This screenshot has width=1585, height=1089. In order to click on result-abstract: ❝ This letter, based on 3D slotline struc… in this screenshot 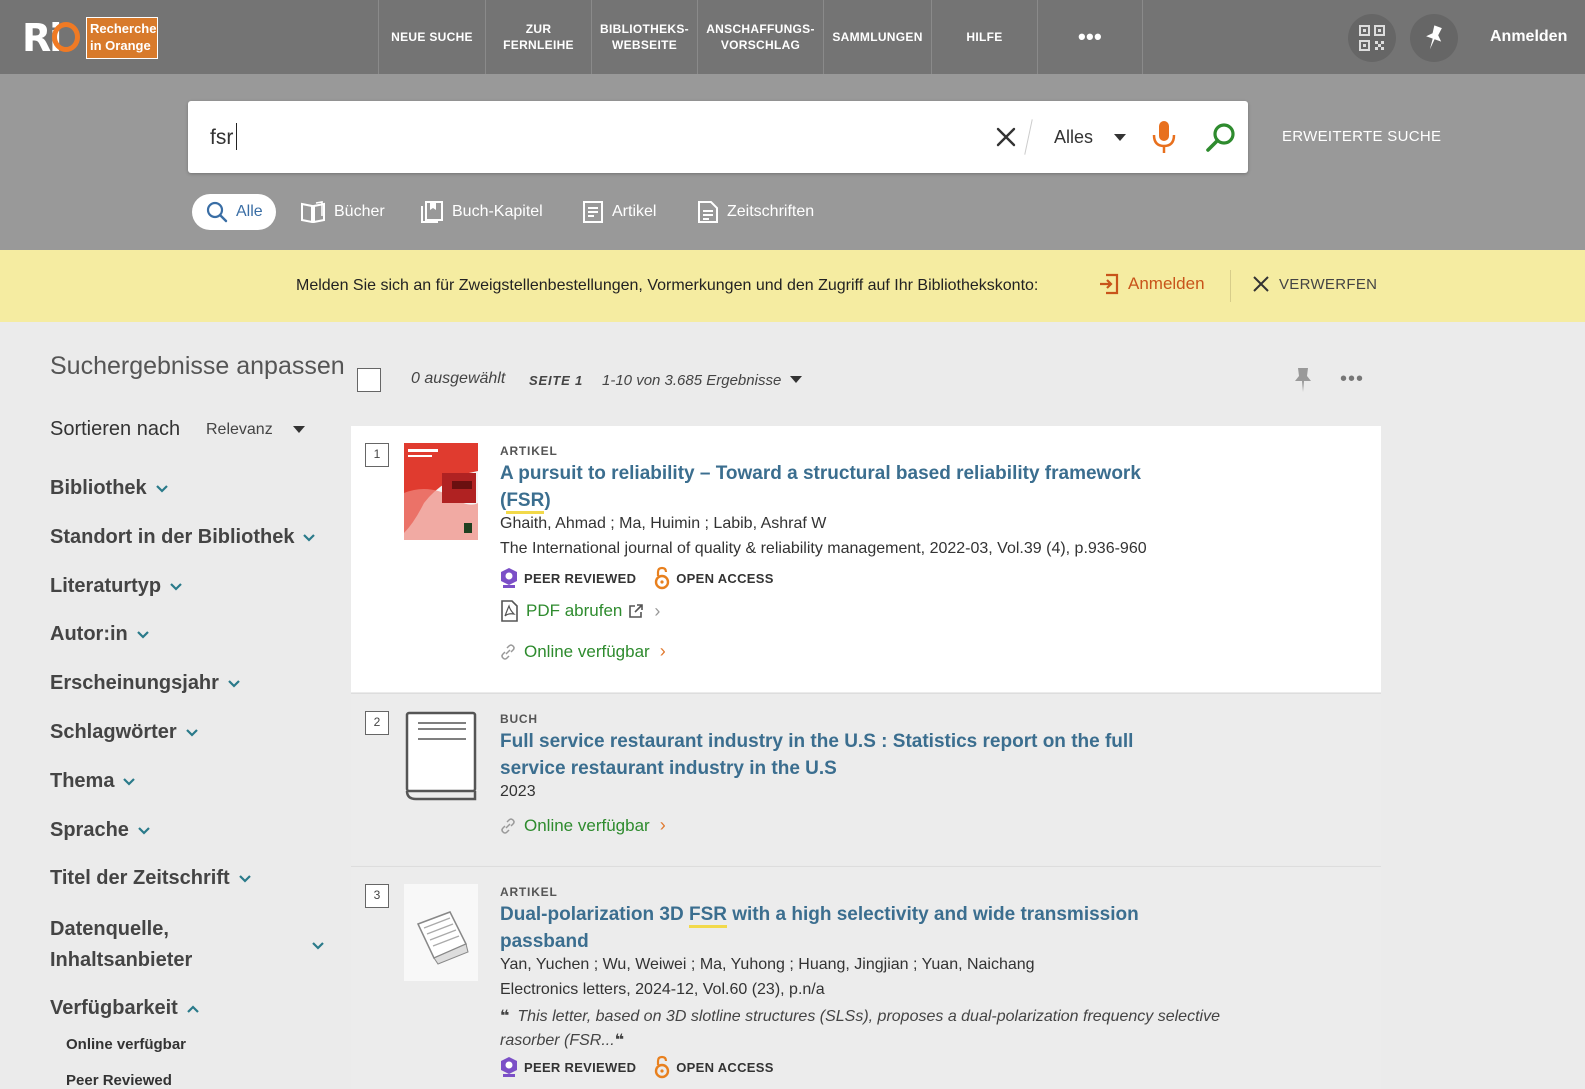, I will do `click(880, 1029)`.